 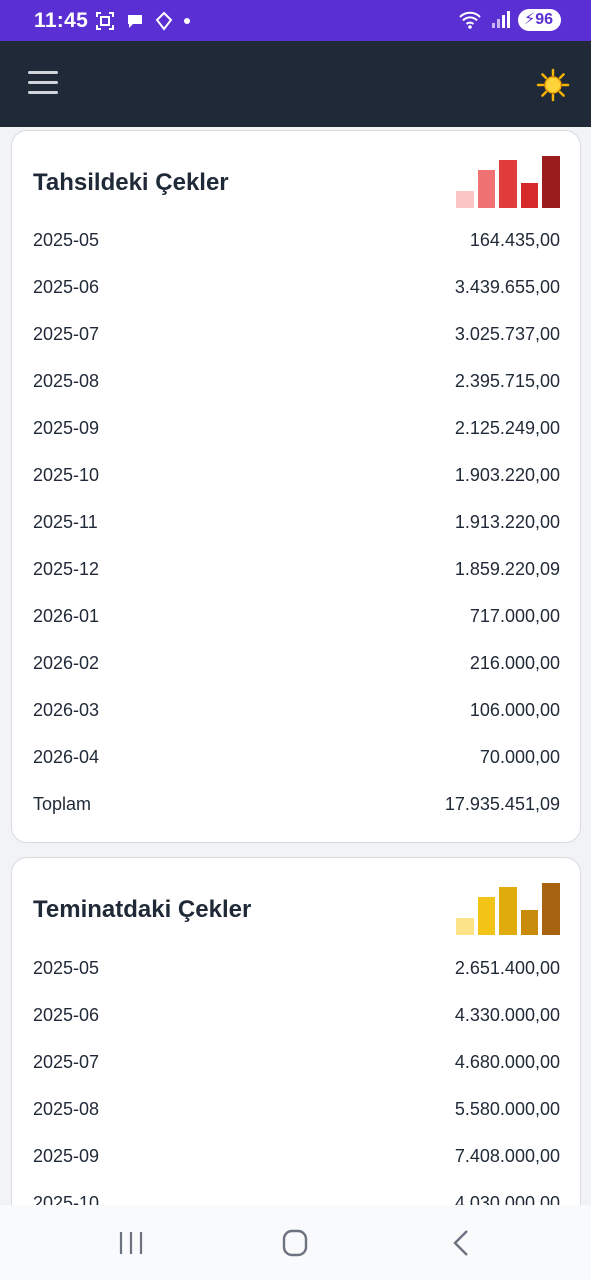 I want to click on notification-icons, so click(x=143, y=21).